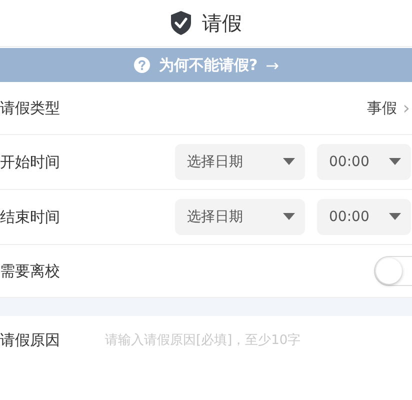 This screenshot has width=412, height=400. I want to click on arrow-icon: →, so click(273, 65).